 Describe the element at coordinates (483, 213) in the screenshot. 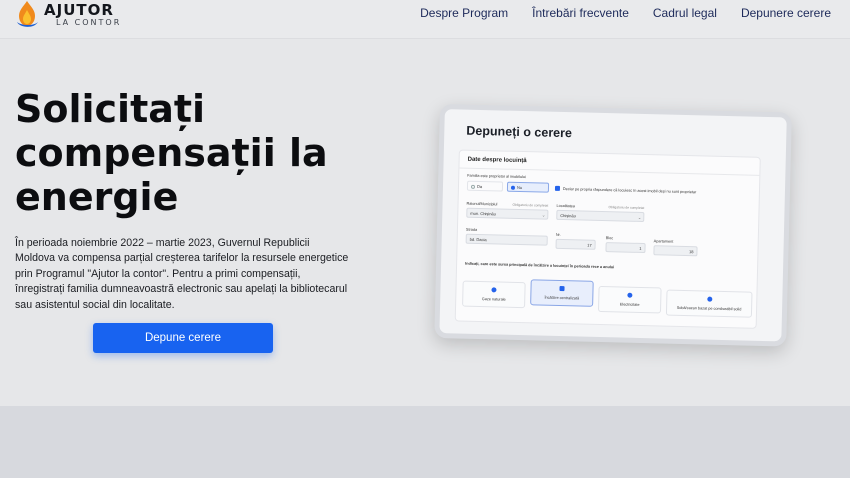

I see `district-value: mun. Chișinău` at that location.